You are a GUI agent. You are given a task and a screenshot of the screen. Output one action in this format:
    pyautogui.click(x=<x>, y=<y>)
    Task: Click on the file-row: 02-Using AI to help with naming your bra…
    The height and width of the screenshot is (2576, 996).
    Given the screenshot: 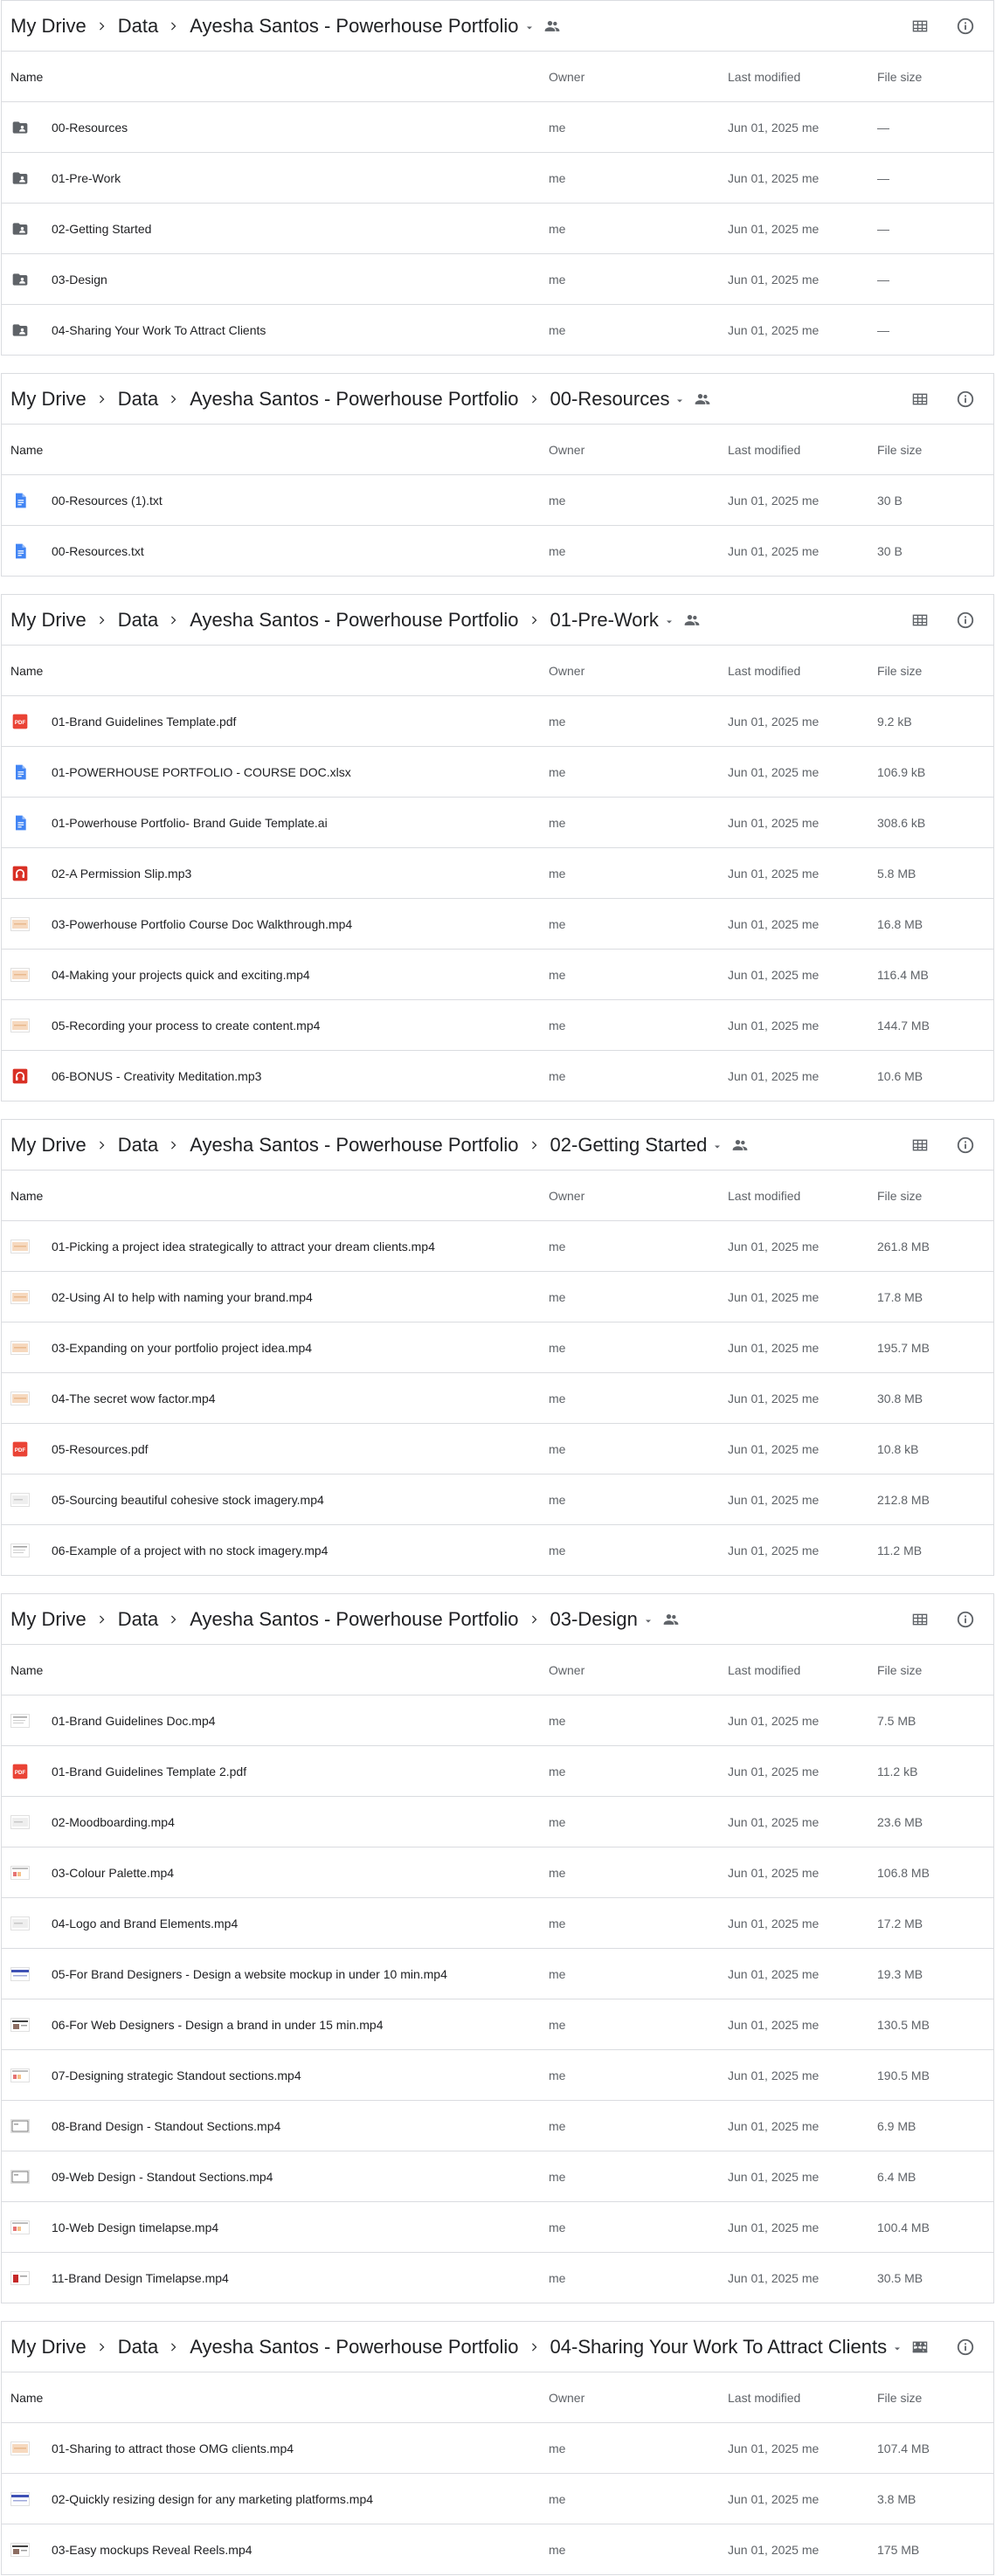 What is the action you would take?
    pyautogui.click(x=497, y=1297)
    